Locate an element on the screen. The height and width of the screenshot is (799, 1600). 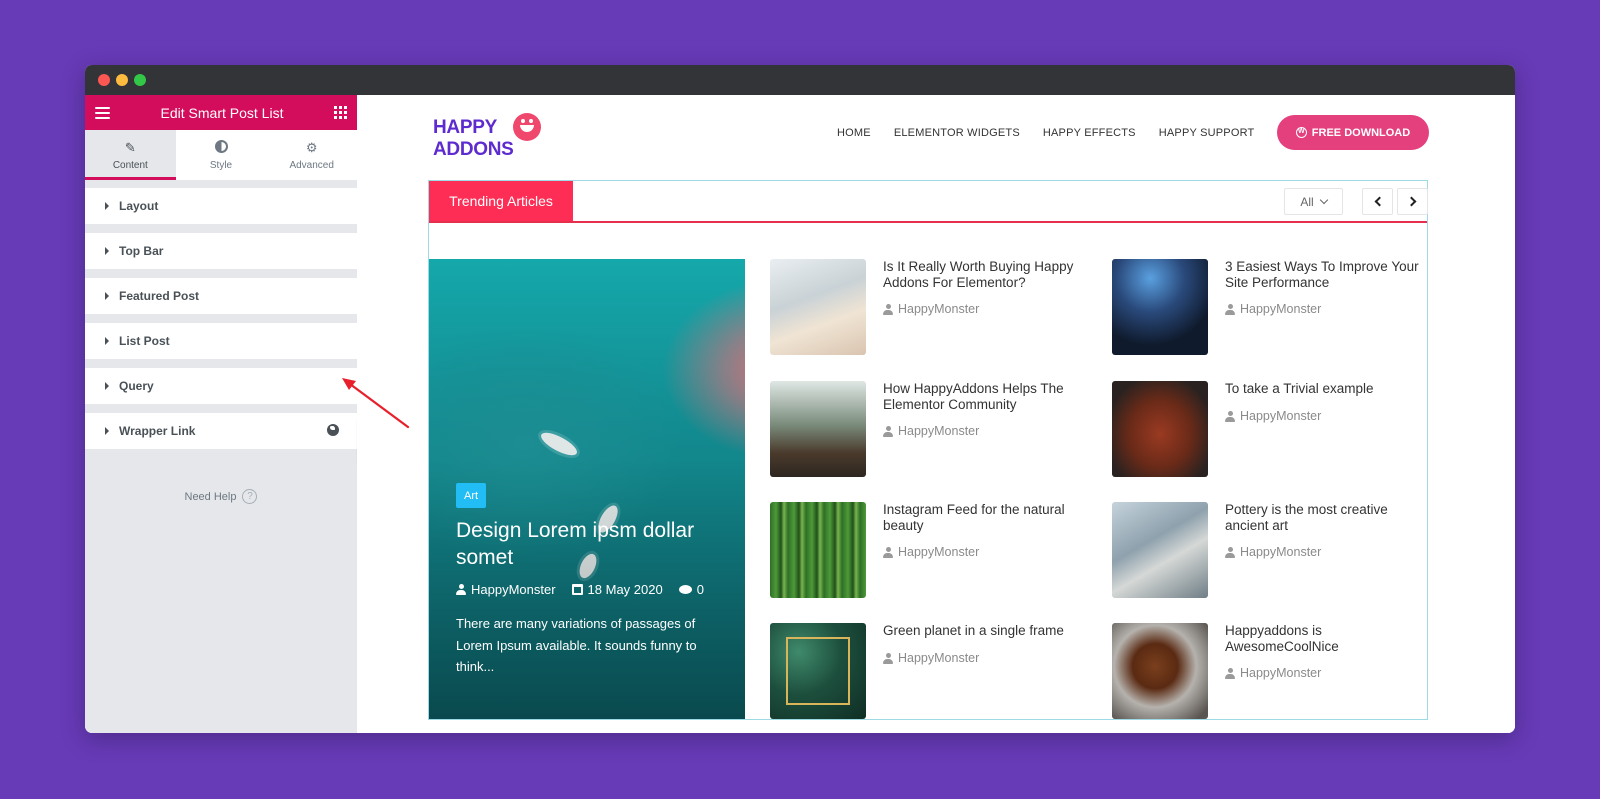
tab-style-label: Style is located at coordinates (221, 165).